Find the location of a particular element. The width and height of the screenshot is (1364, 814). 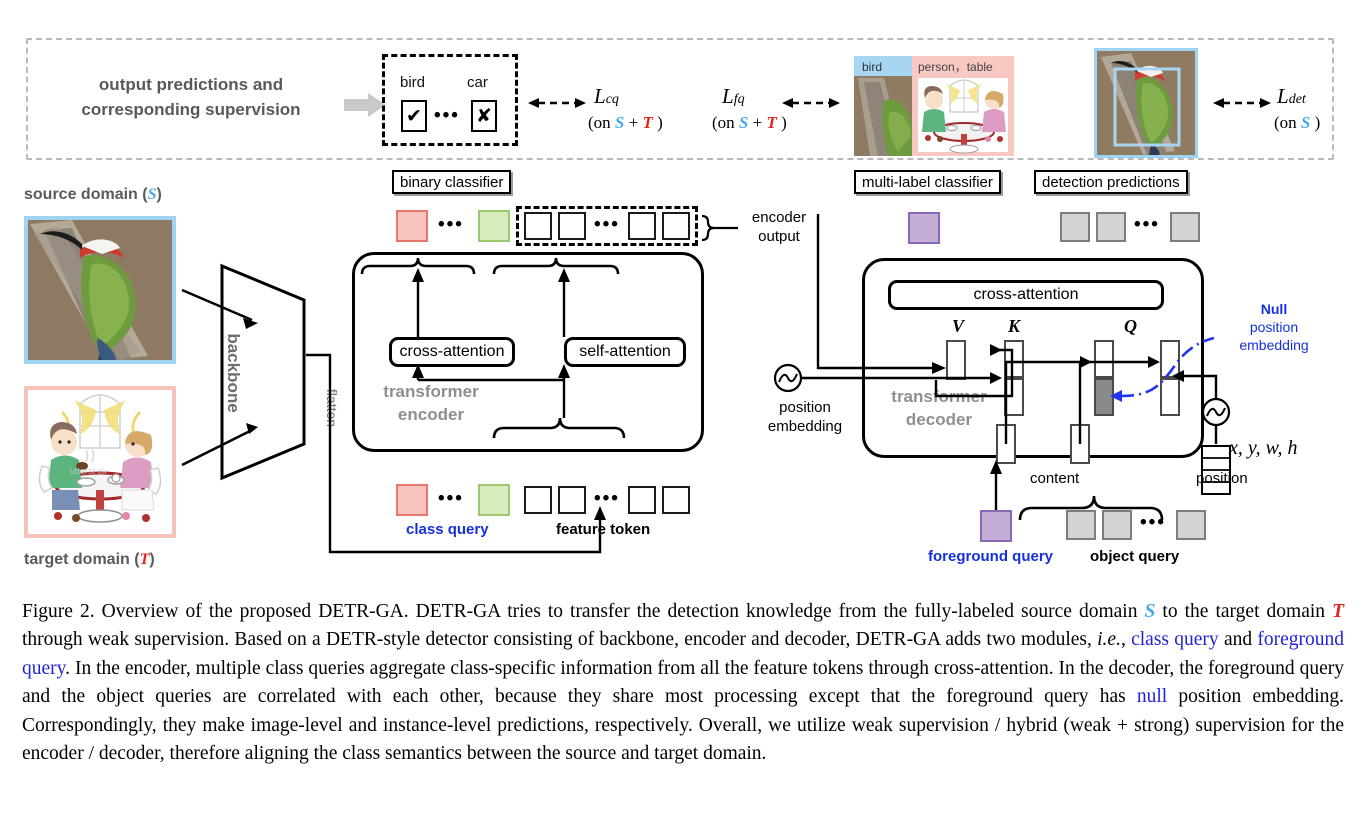

plus-sign: + is located at coordinates (757, 122).